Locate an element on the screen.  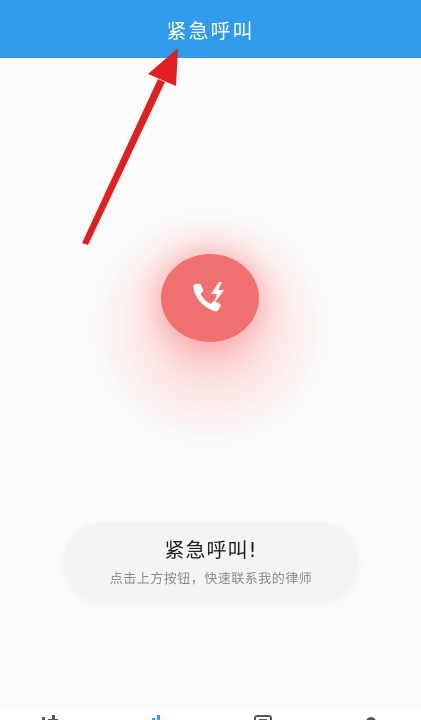
emergency-call-button is located at coordinates (210, 298).